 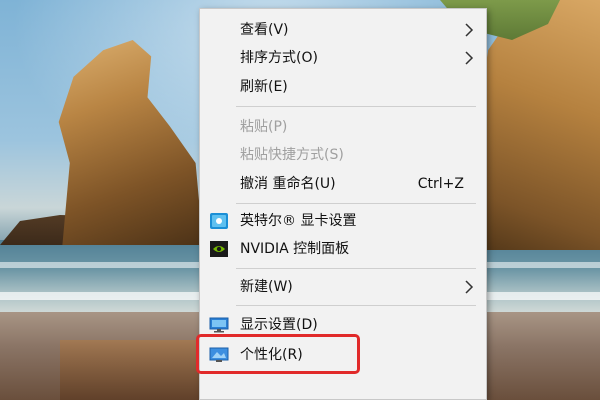 I want to click on menu-item-label: 刷新(E), so click(x=264, y=87).